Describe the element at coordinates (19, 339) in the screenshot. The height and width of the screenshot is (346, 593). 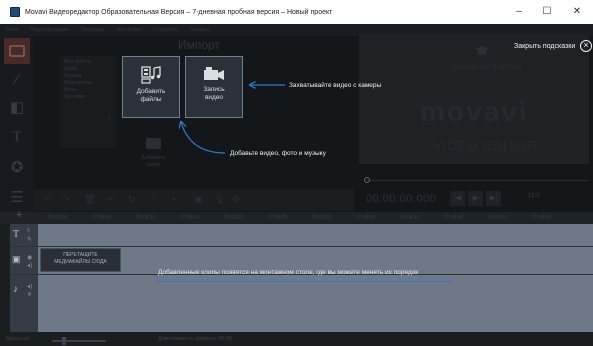
I see `scale-label: Масштаб:` at that location.